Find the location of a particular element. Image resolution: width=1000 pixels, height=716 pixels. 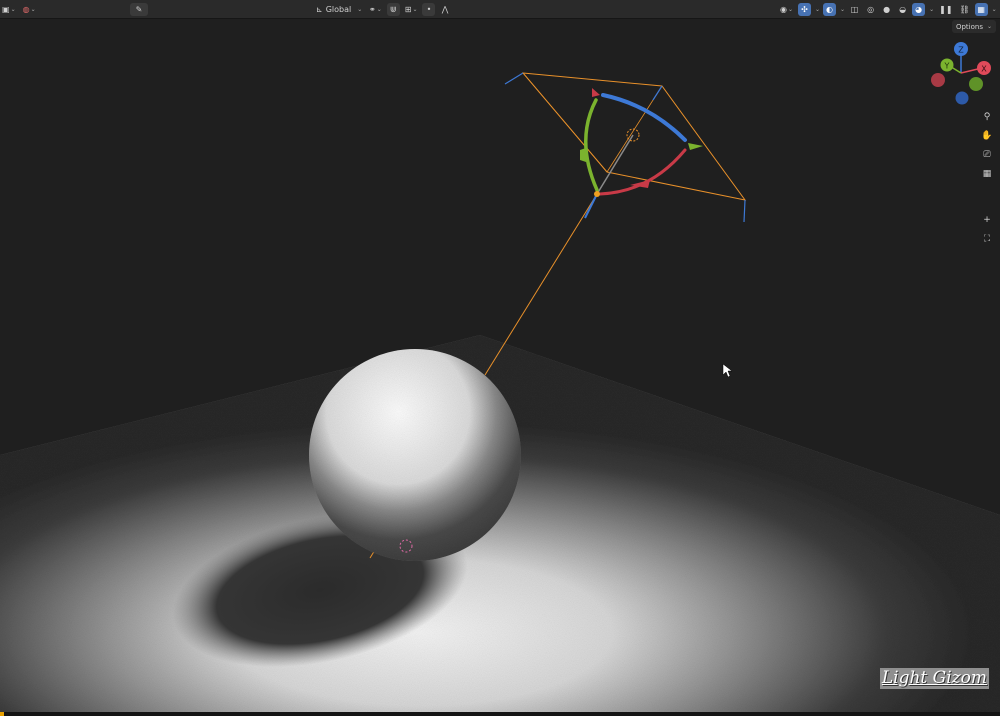

status-marker is located at coordinates (2, 714).